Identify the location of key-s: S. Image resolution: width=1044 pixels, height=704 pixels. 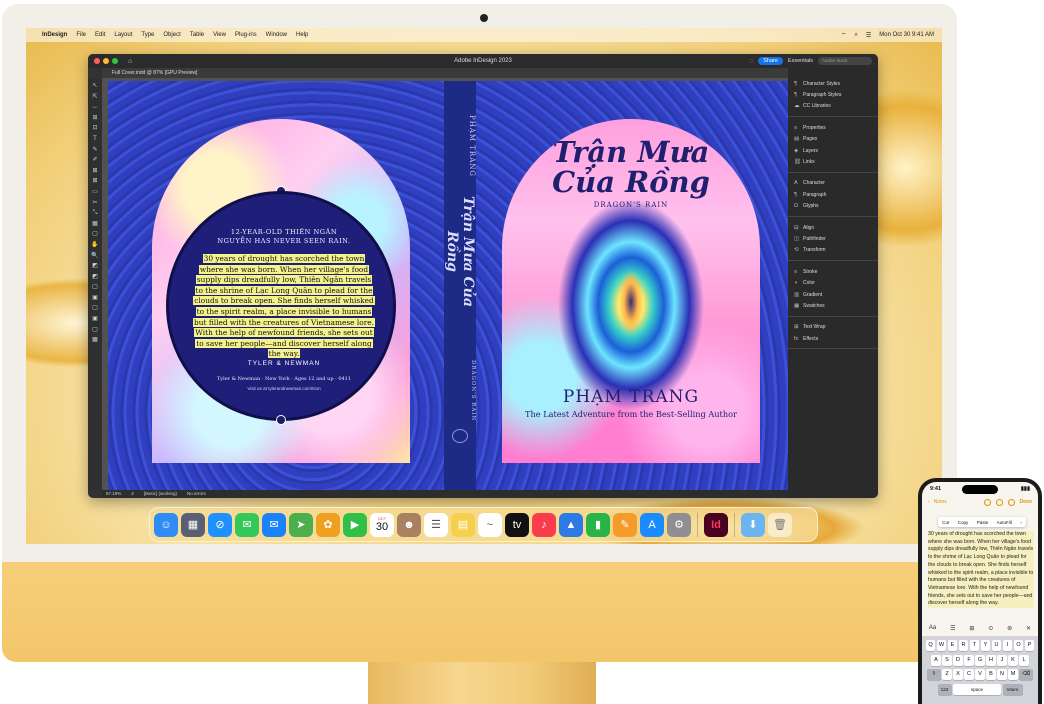
(947, 660).